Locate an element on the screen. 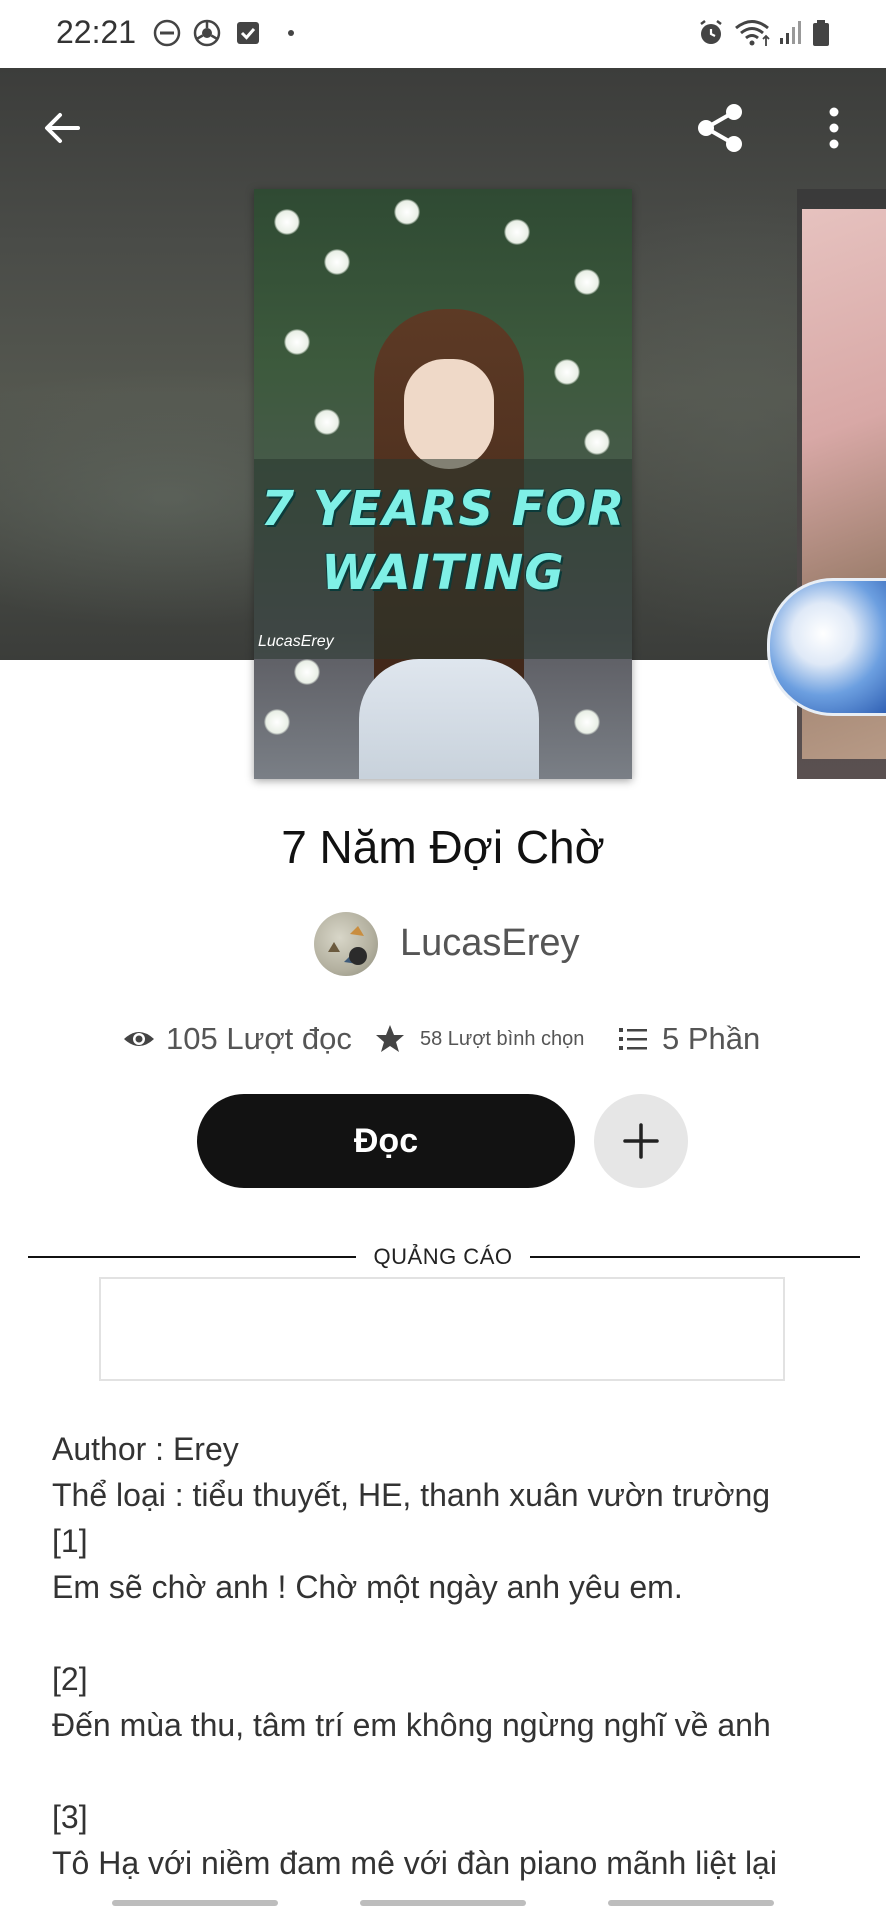  ad-label: QUẢNG CÁO is located at coordinates (443, 1256).